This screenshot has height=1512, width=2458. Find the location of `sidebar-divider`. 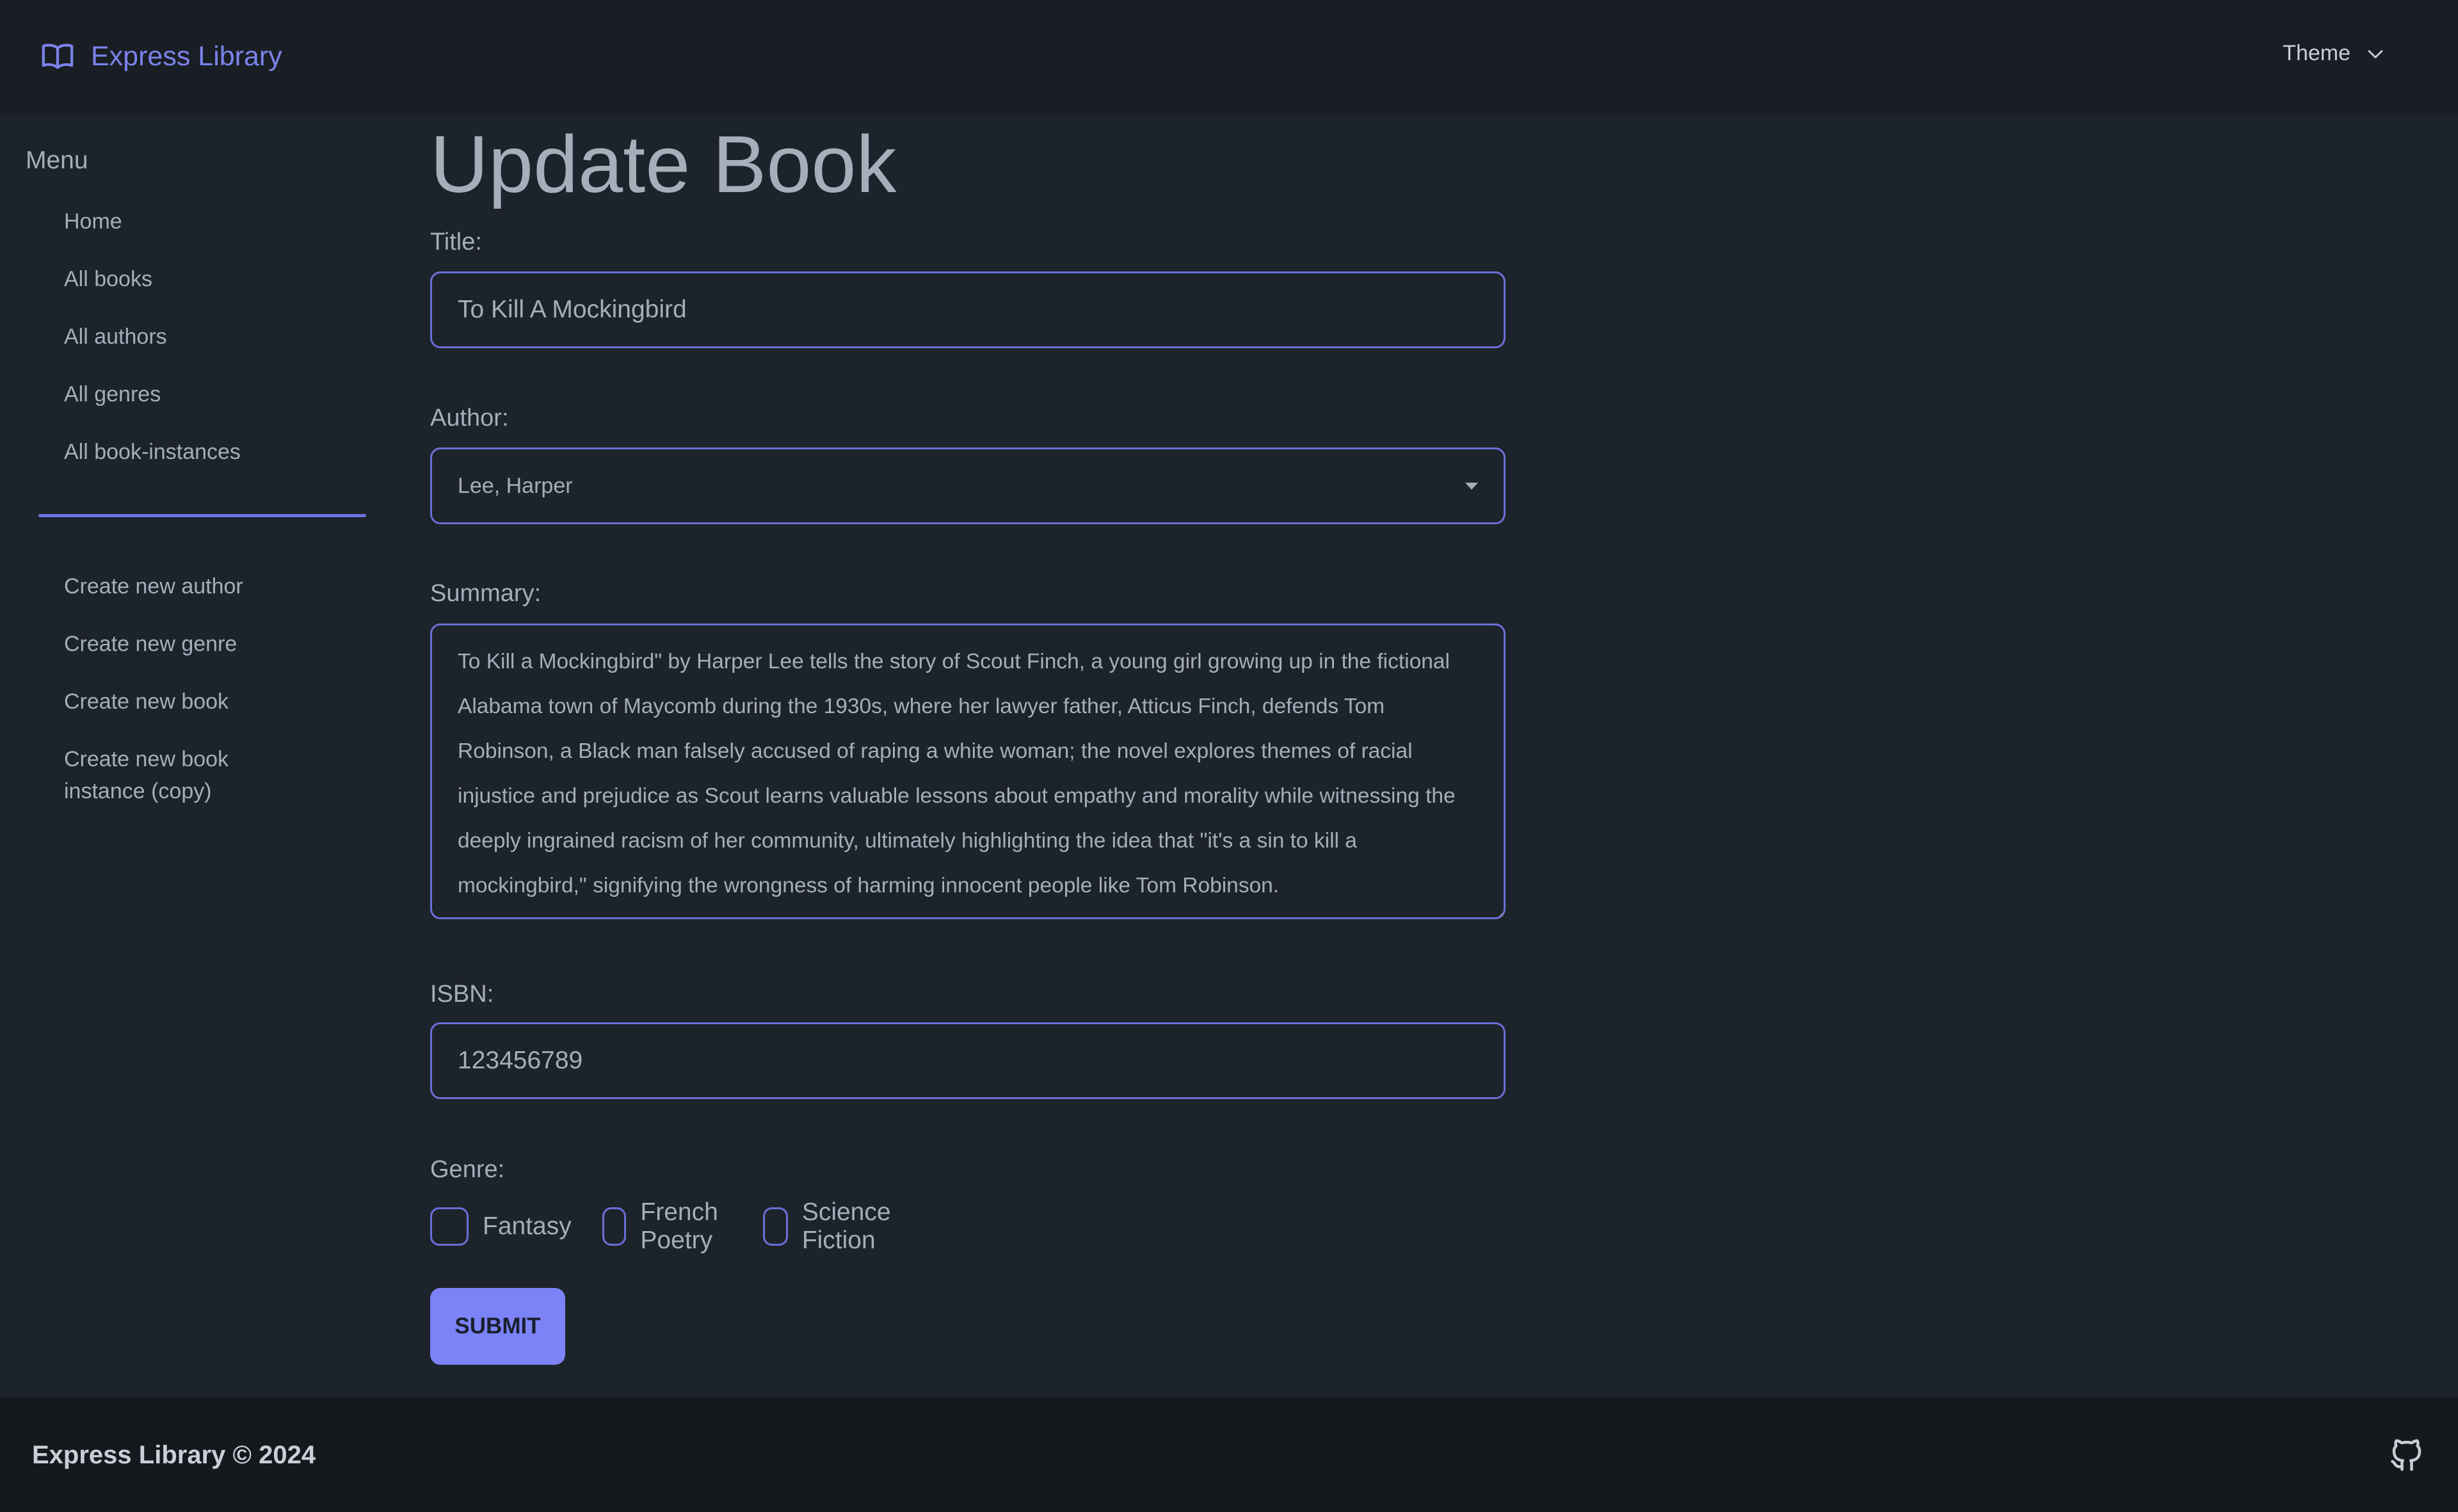

sidebar-divider is located at coordinates (202, 515).